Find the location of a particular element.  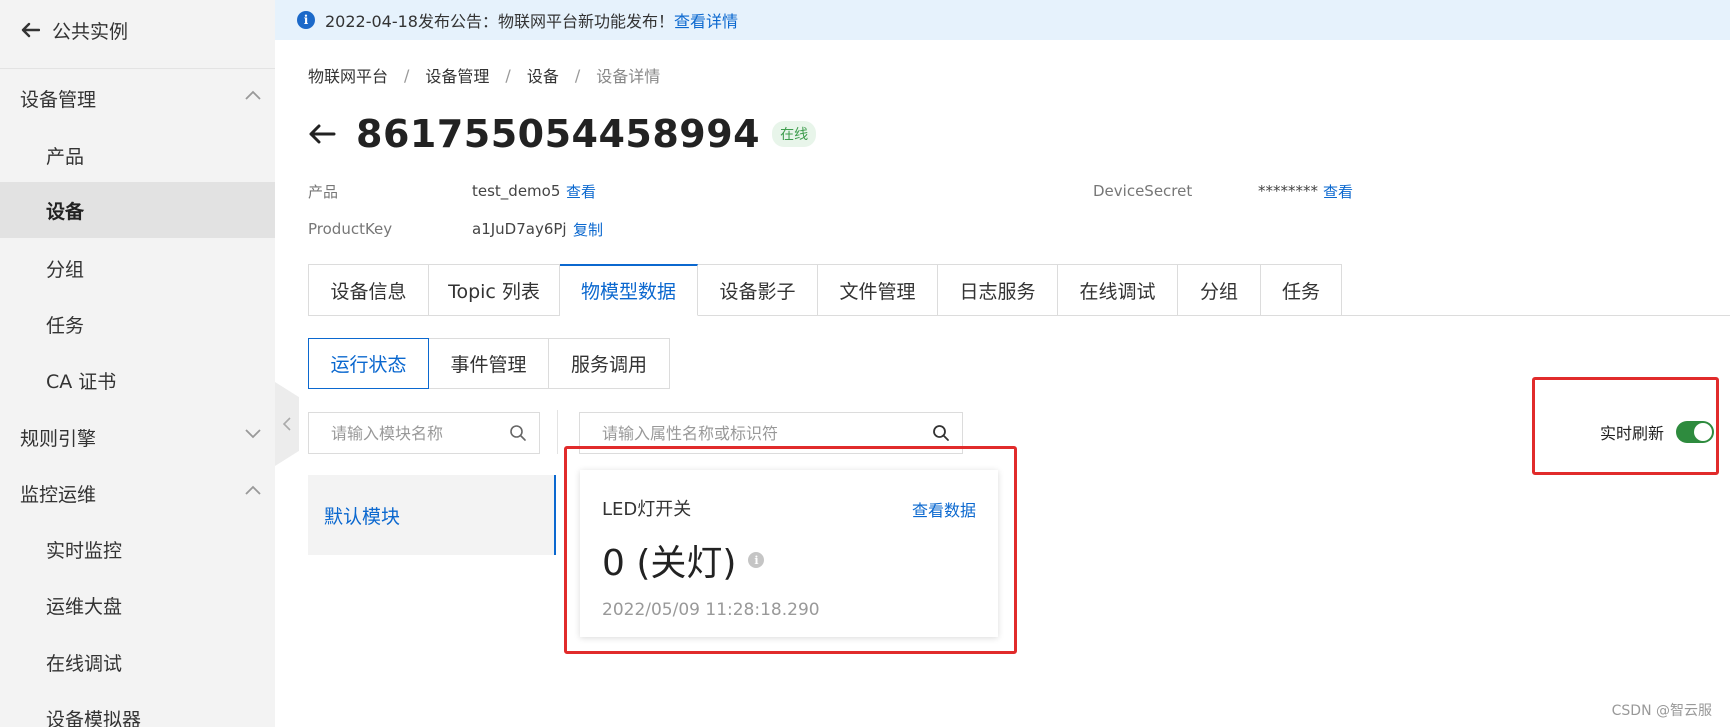

tab-topic-list: Topic 列表 is located at coordinates (494, 290).